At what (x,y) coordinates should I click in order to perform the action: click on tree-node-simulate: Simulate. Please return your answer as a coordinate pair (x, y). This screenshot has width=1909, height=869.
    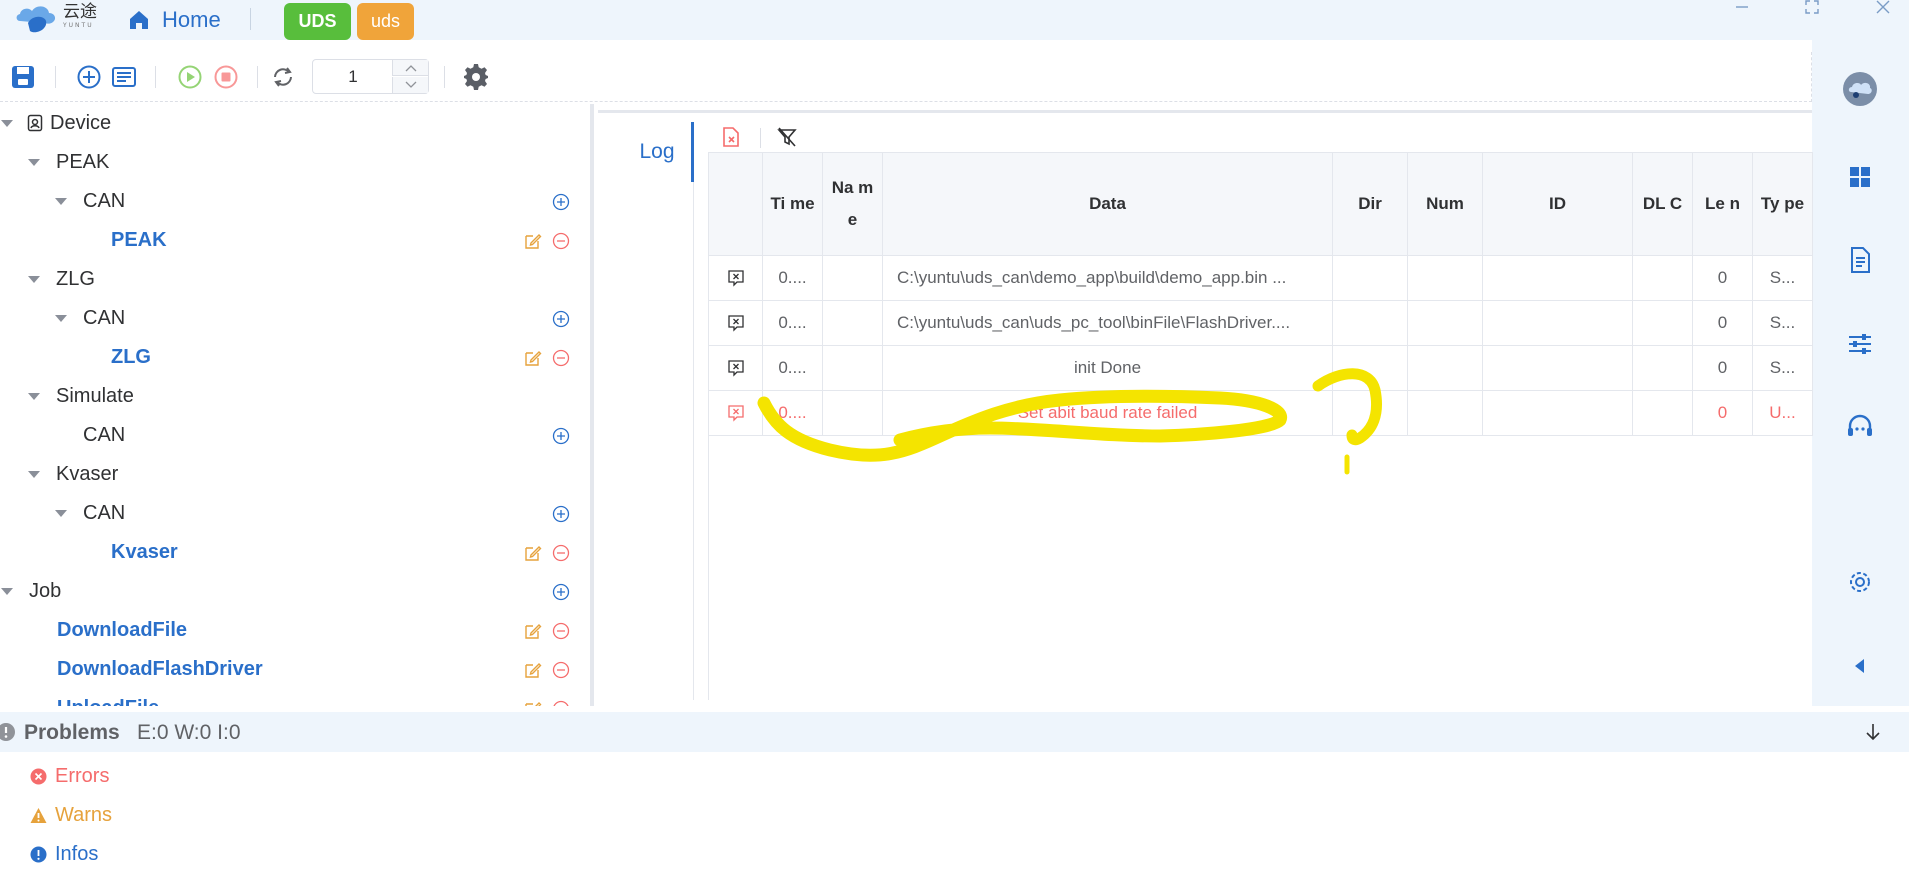
    Looking at the image, I should click on (295, 396).